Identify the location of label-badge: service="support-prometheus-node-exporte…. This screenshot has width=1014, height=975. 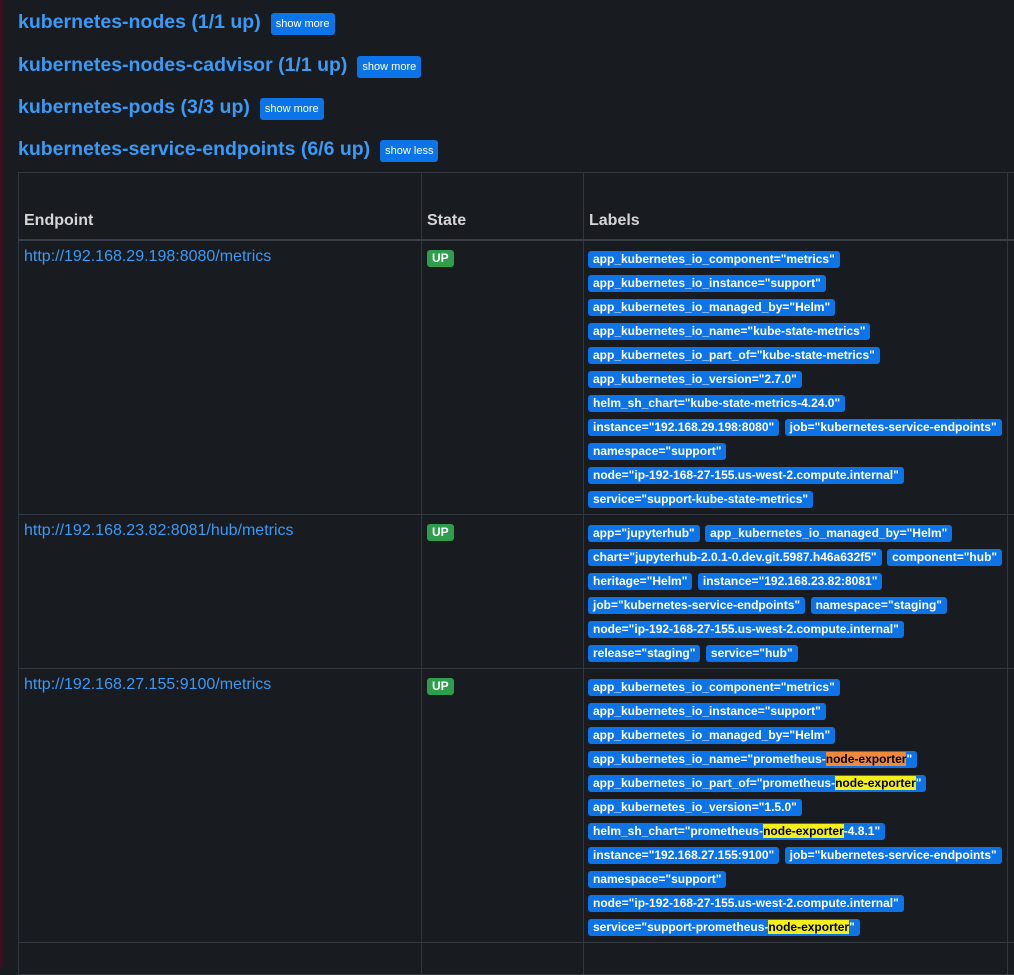
(724, 927).